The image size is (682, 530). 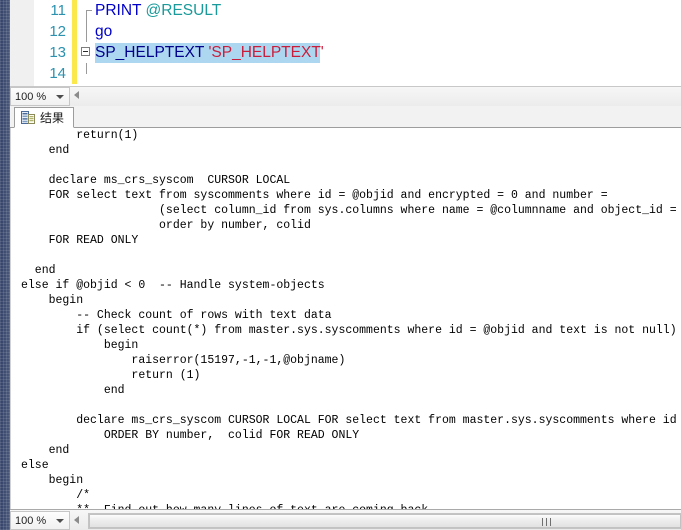 I want to click on collapse-minus-icon, so click(x=85, y=51).